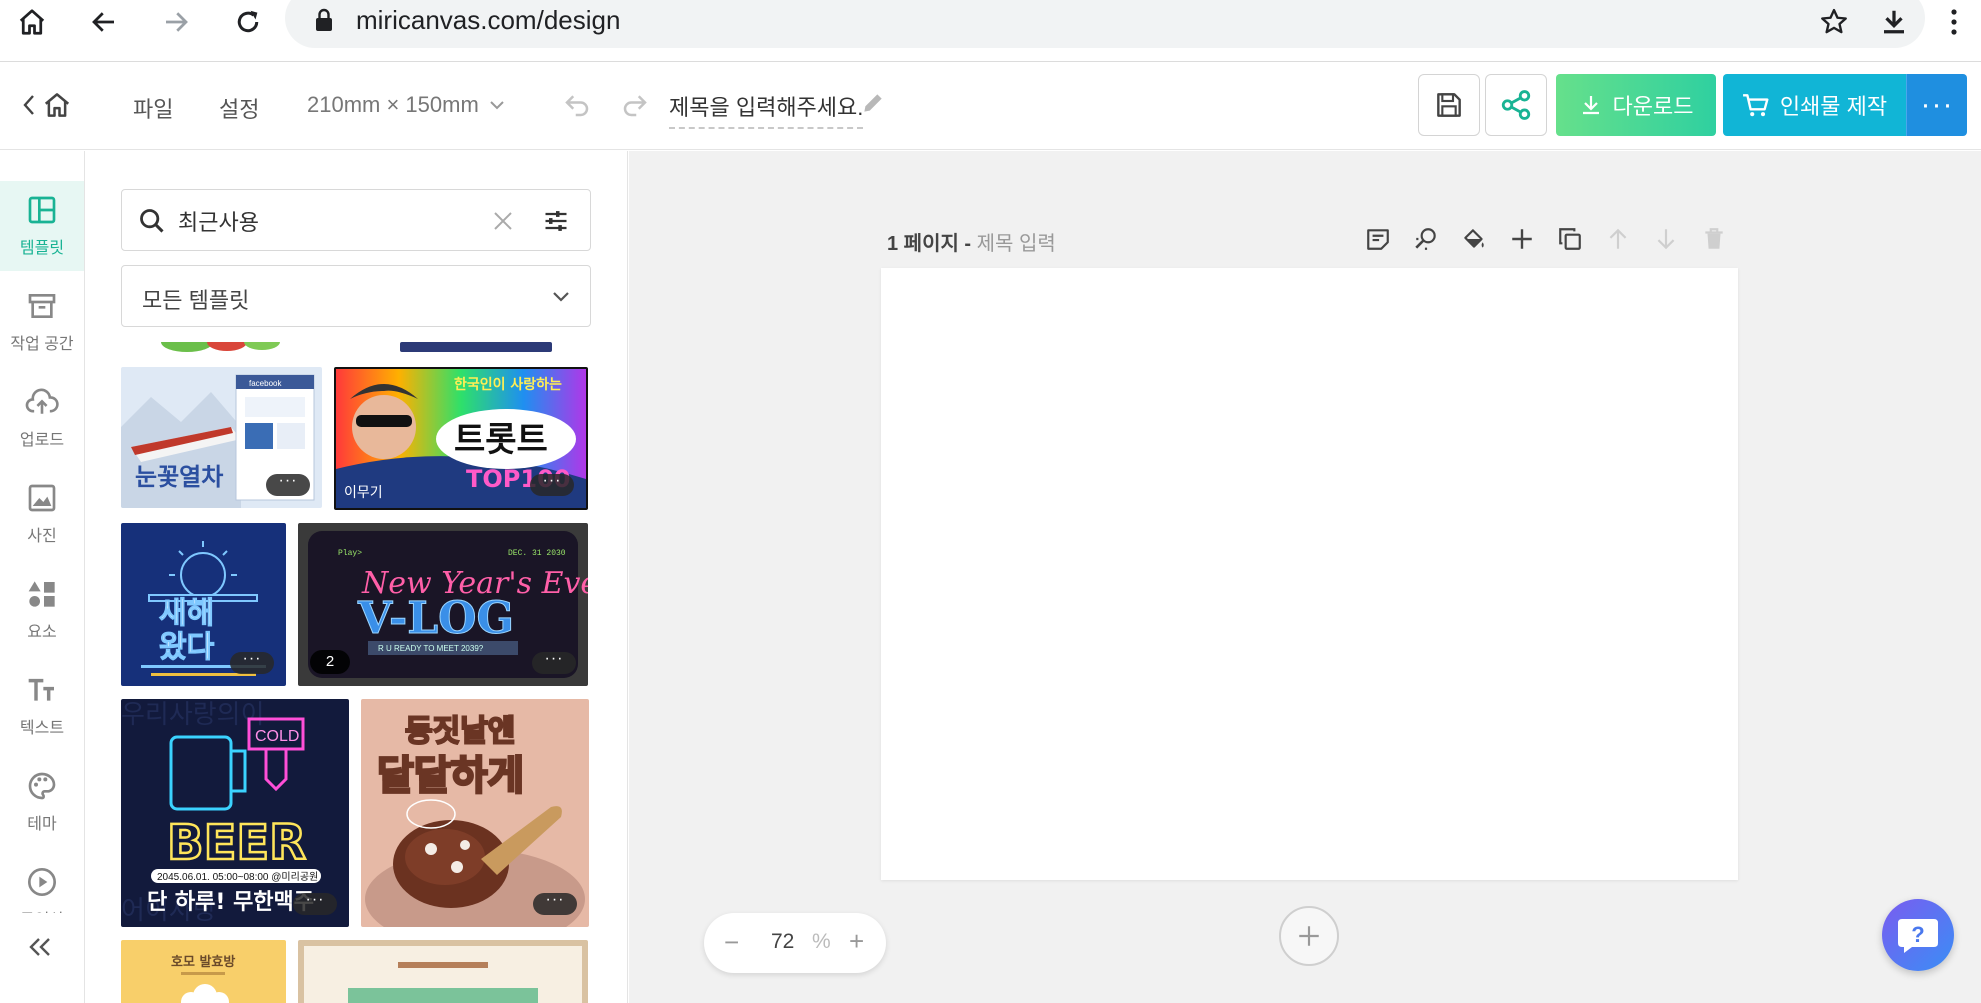  I want to click on more-options-label: ···, so click(1937, 104).